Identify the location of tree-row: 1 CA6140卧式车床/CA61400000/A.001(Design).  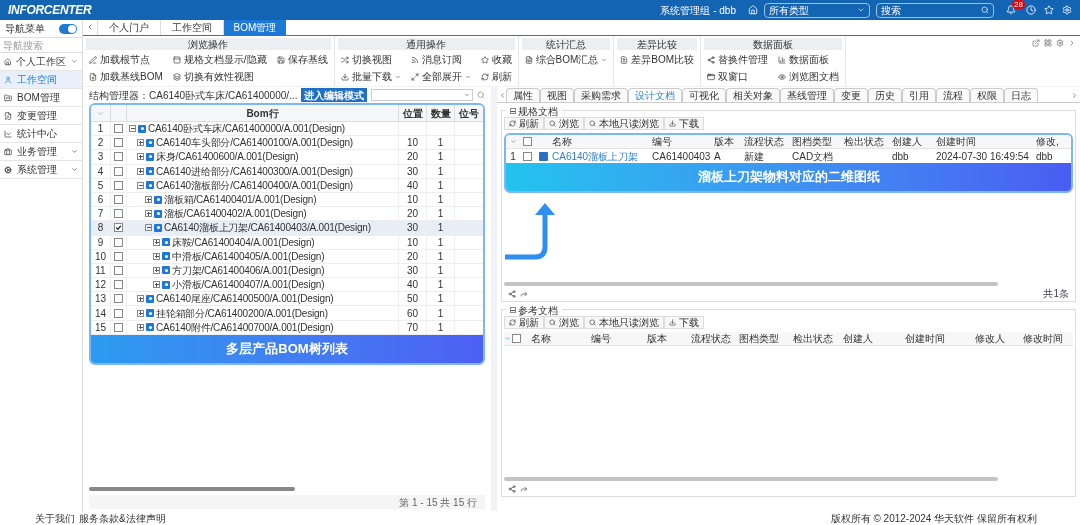
(287, 129).